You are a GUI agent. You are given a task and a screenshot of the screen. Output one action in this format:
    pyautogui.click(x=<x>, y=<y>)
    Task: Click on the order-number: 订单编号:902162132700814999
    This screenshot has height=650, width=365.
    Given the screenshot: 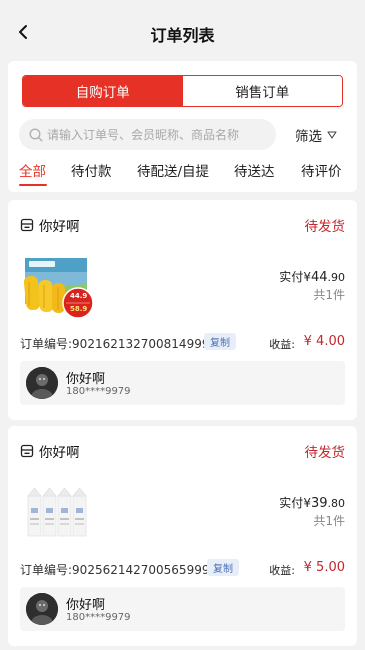 What is the action you would take?
    pyautogui.click(x=115, y=344)
    